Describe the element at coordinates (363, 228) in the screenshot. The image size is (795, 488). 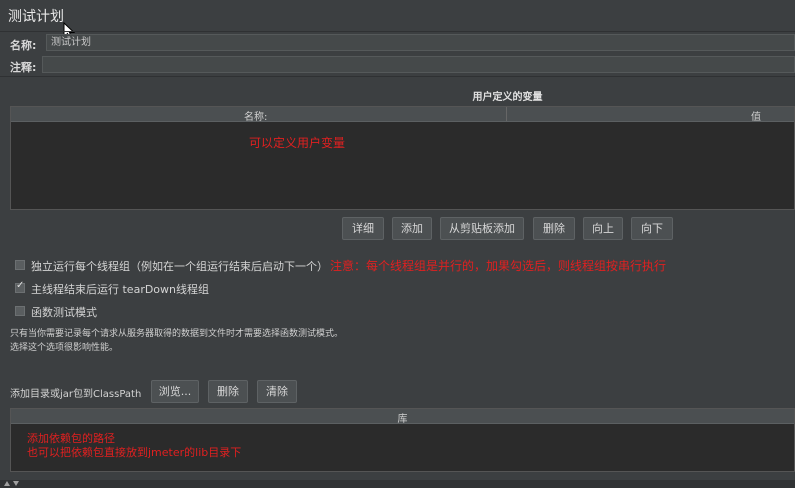
I see `detail-button: 详细` at that location.